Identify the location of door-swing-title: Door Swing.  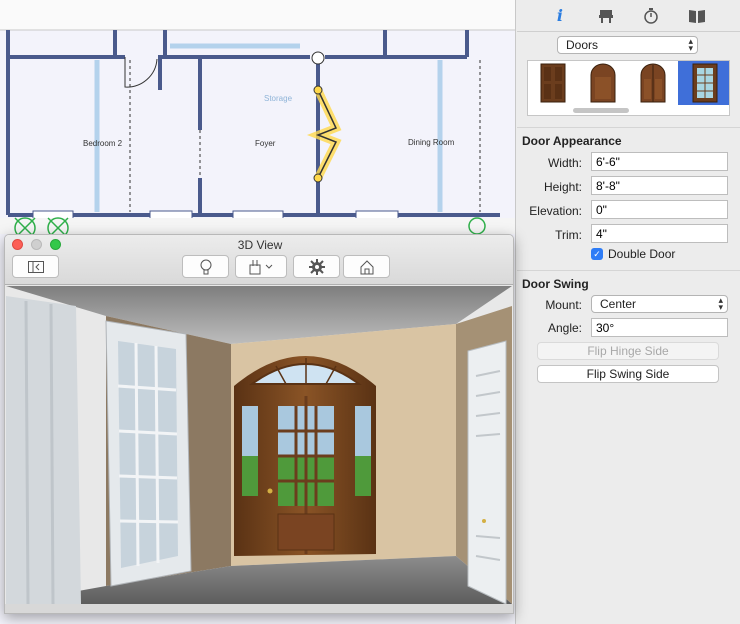
(555, 284).